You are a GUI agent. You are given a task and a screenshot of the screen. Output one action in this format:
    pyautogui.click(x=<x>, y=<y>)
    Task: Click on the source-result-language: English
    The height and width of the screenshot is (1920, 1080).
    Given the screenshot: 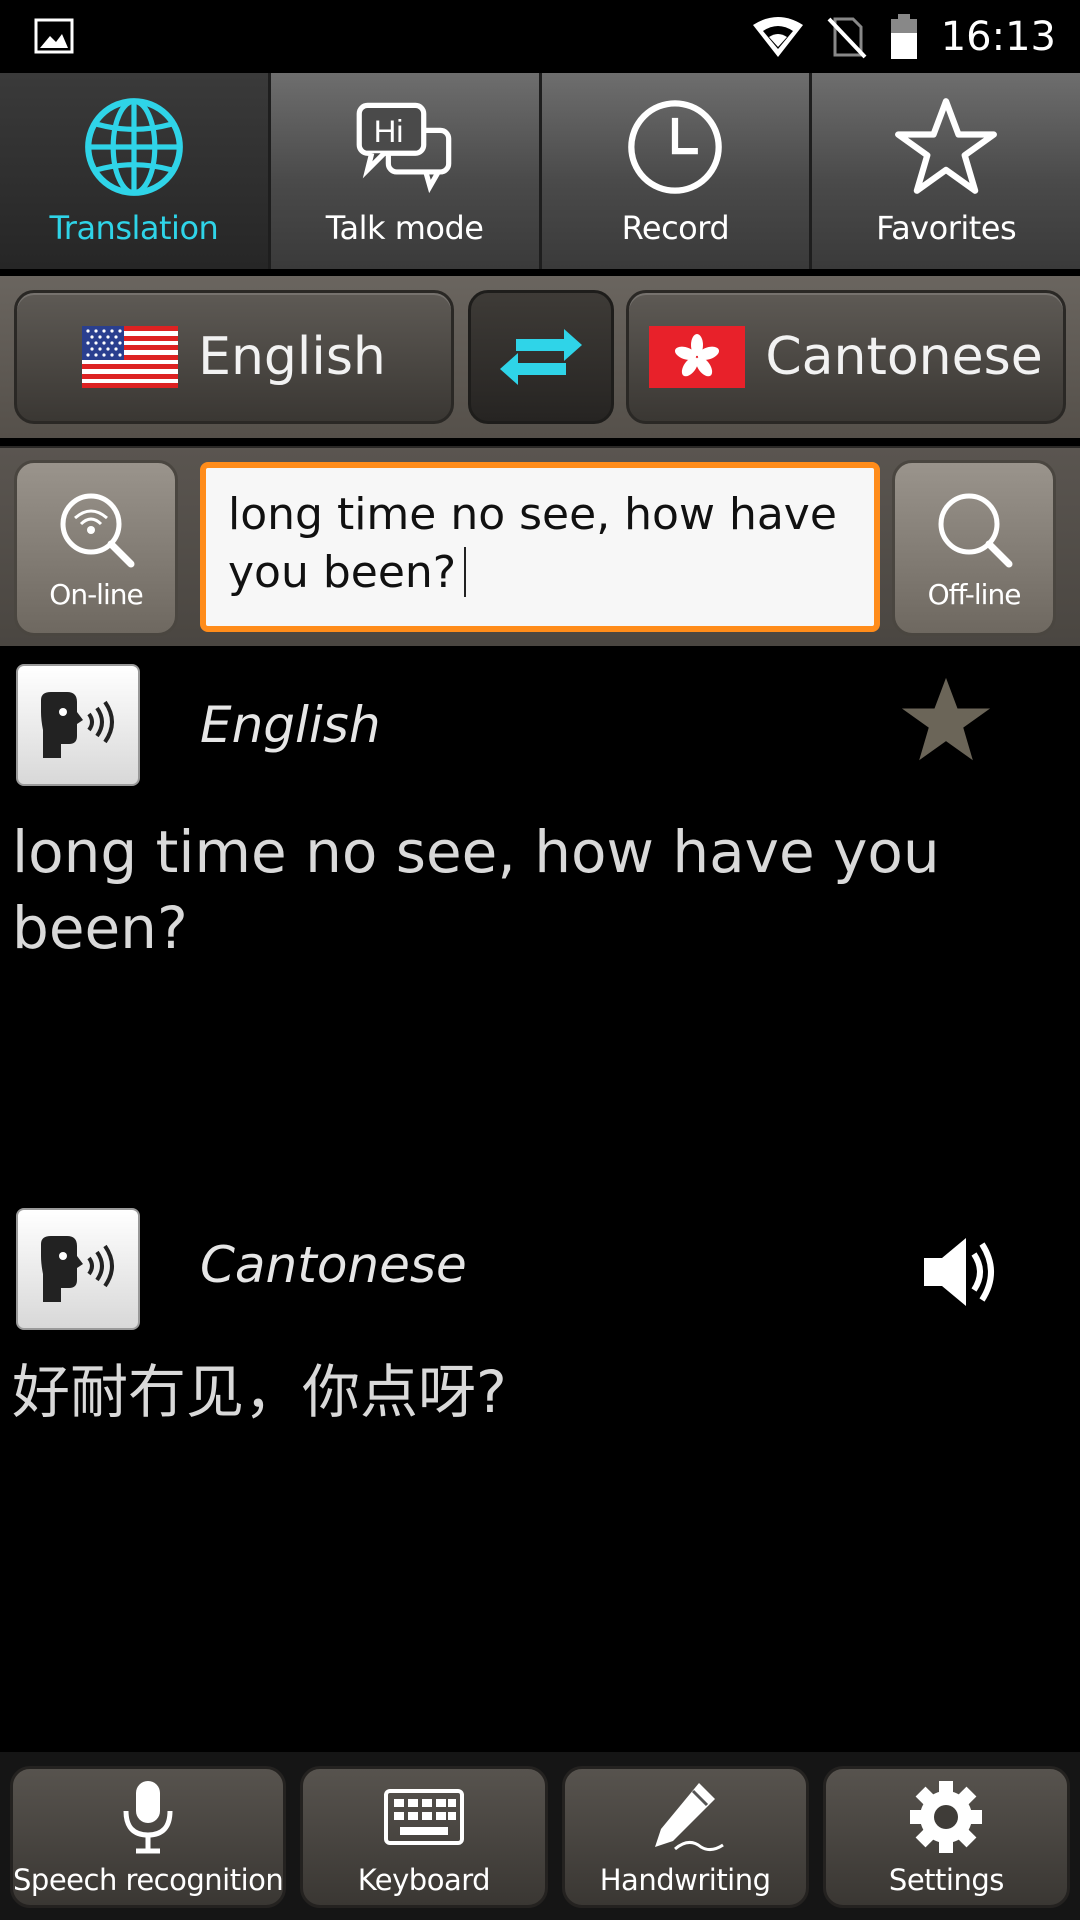 What is the action you would take?
    pyautogui.click(x=290, y=725)
    